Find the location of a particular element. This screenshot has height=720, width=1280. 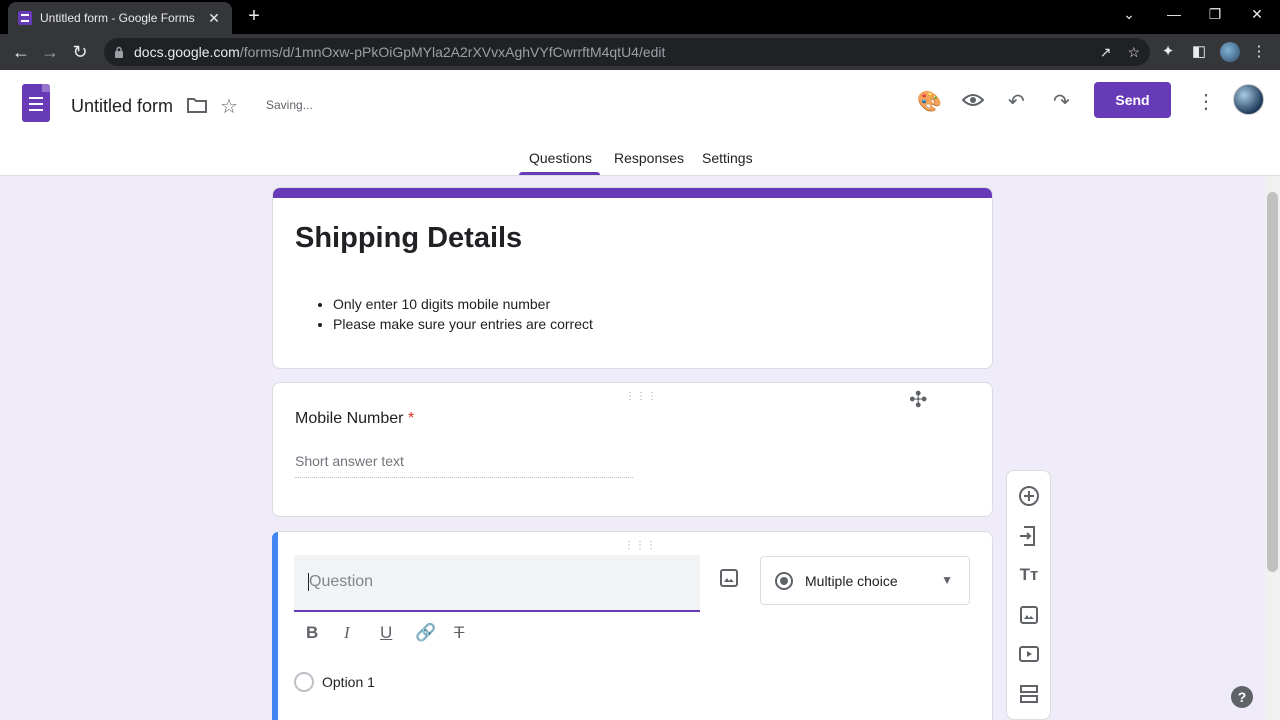

question-type-dropdown: Multiple choice ▼ is located at coordinates (865, 580).